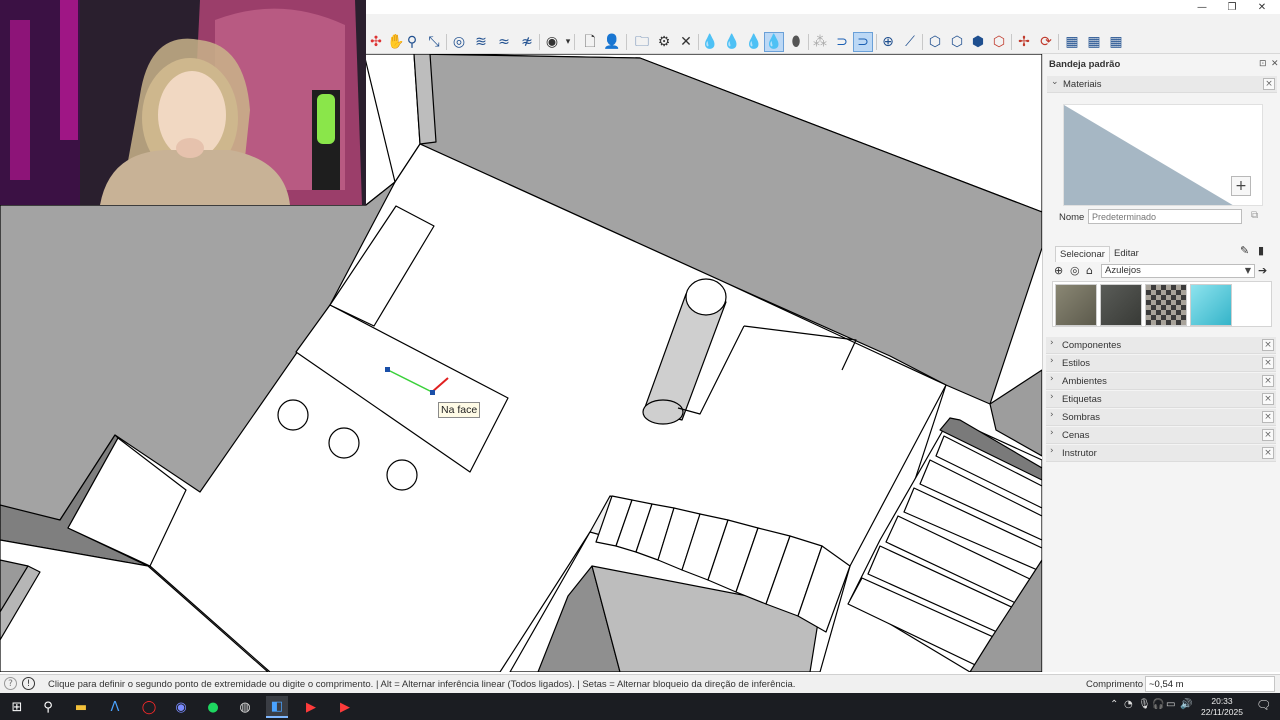  I want to click on info-icon: !, so click(28, 683).